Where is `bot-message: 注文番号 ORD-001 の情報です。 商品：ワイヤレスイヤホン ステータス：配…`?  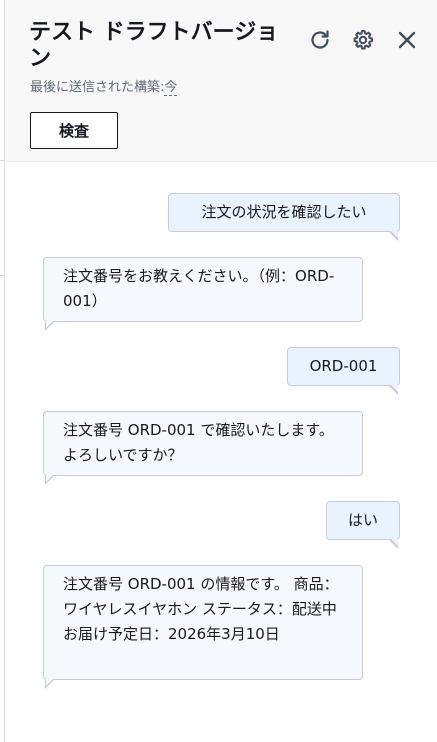 bot-message: 注文番号 ORD-001 の情報です。 商品：ワイヤレスイヤホン ステータス：配… is located at coordinates (203, 622).